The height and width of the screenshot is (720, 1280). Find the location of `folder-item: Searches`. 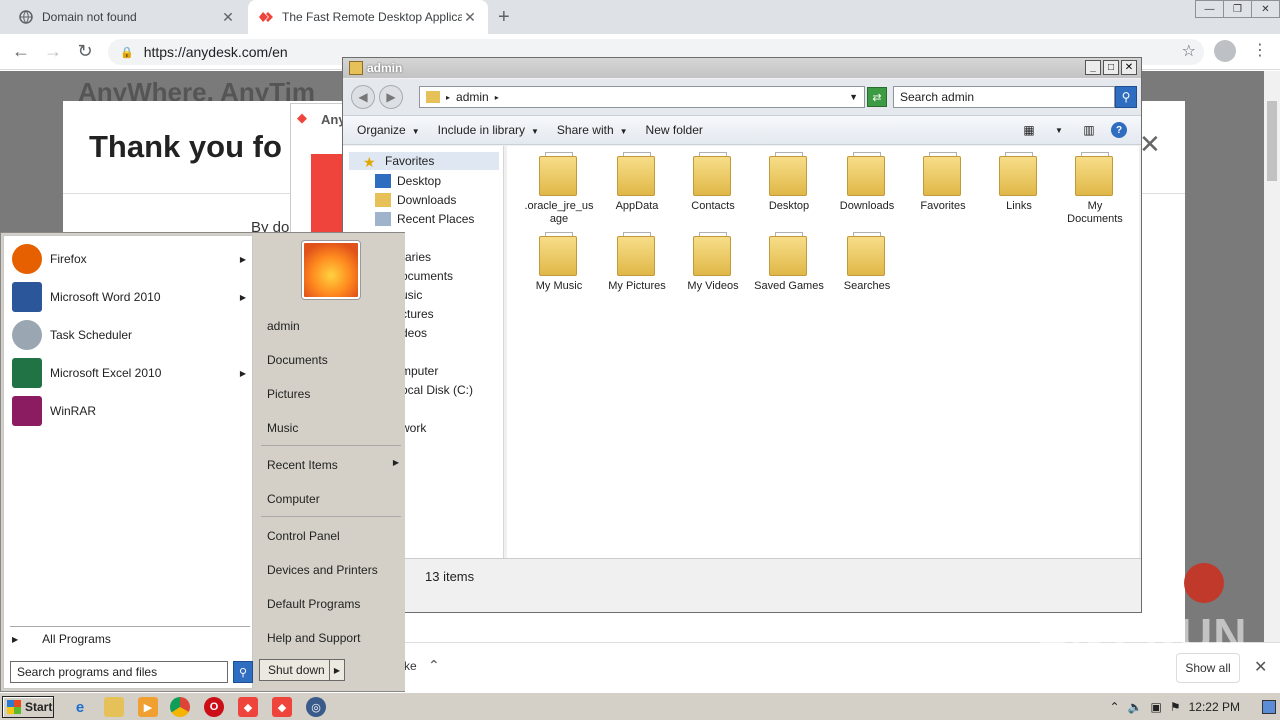

folder-item: Searches is located at coordinates (867, 262).